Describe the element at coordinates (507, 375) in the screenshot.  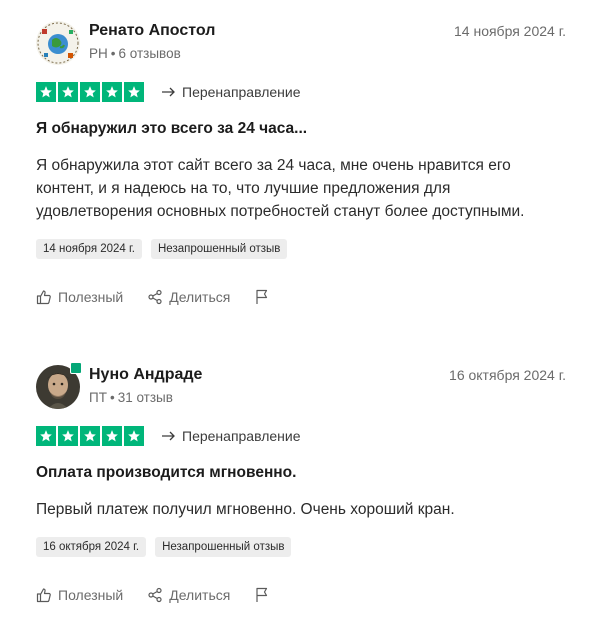
I see `review-date: 16 октября 2024 г.` at that location.